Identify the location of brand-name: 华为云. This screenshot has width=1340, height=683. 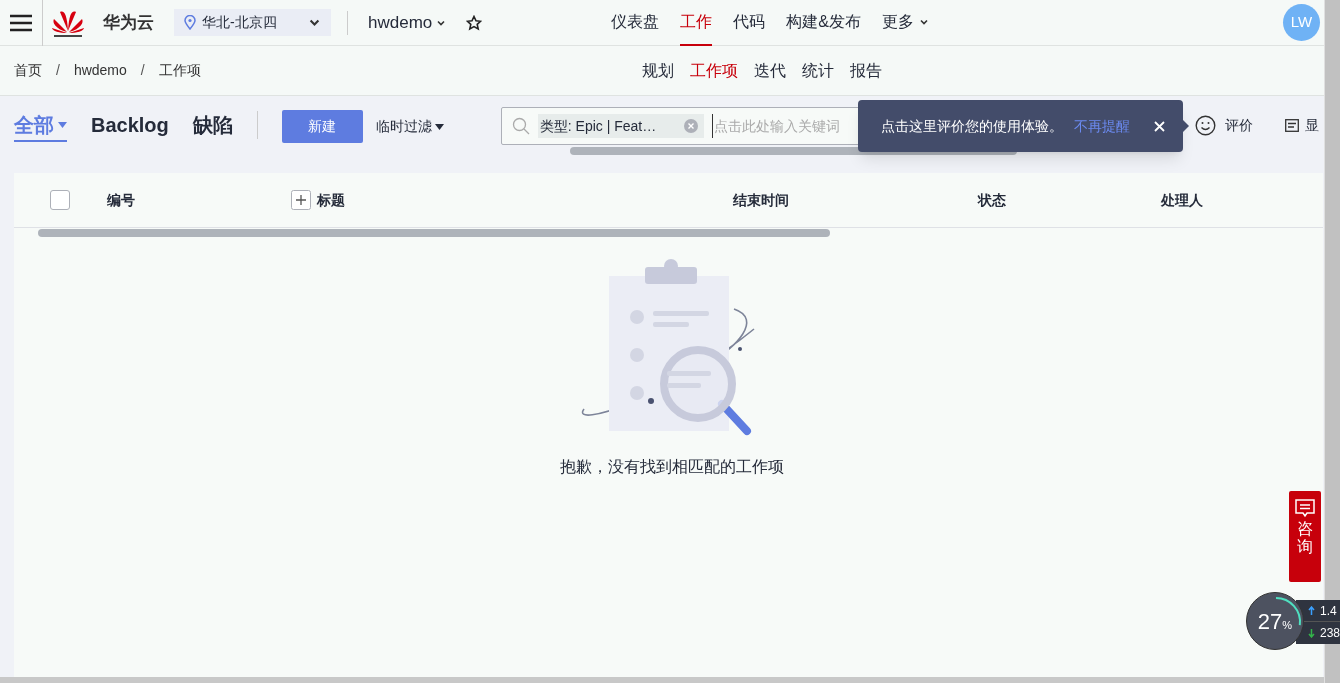
(128, 22).